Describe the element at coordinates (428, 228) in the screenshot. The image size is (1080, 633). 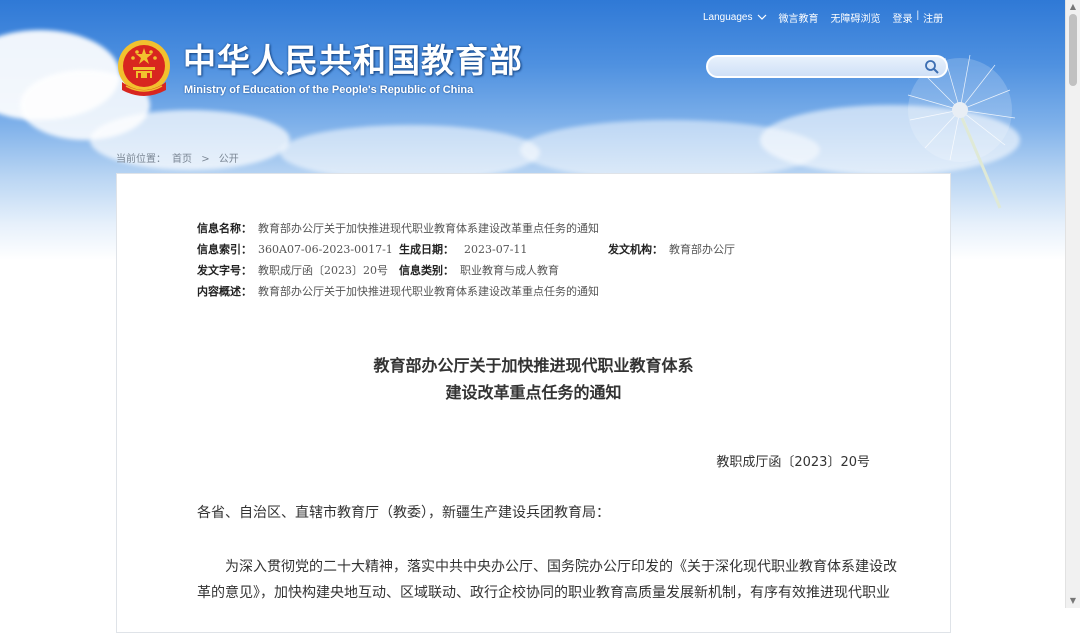
I see `info-name-value: 教育部办公厅关于加快推进现代职业教育体系建设改革重点任务的通知` at that location.